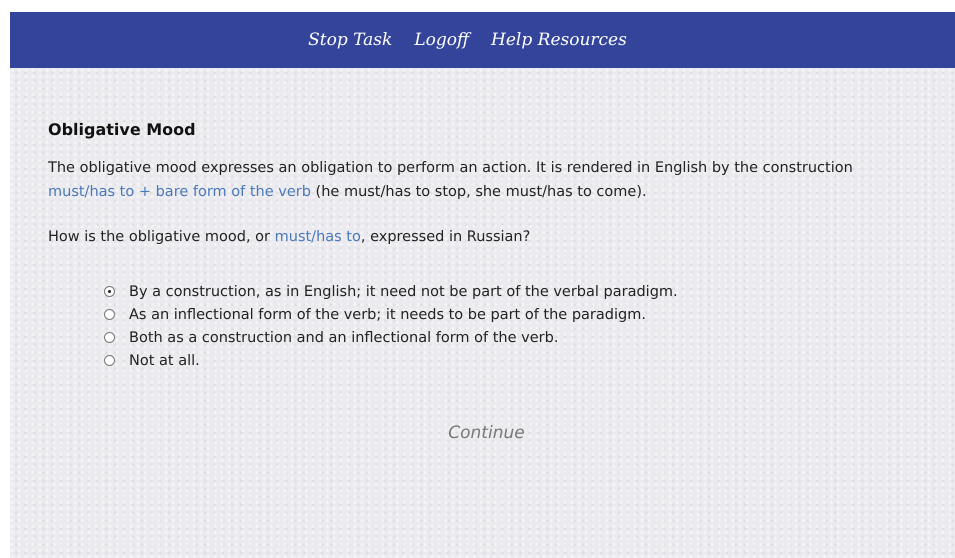 This screenshot has height=558, width=955. Describe the element at coordinates (164, 361) in the screenshot. I see `option-label: Not at all.` at that location.